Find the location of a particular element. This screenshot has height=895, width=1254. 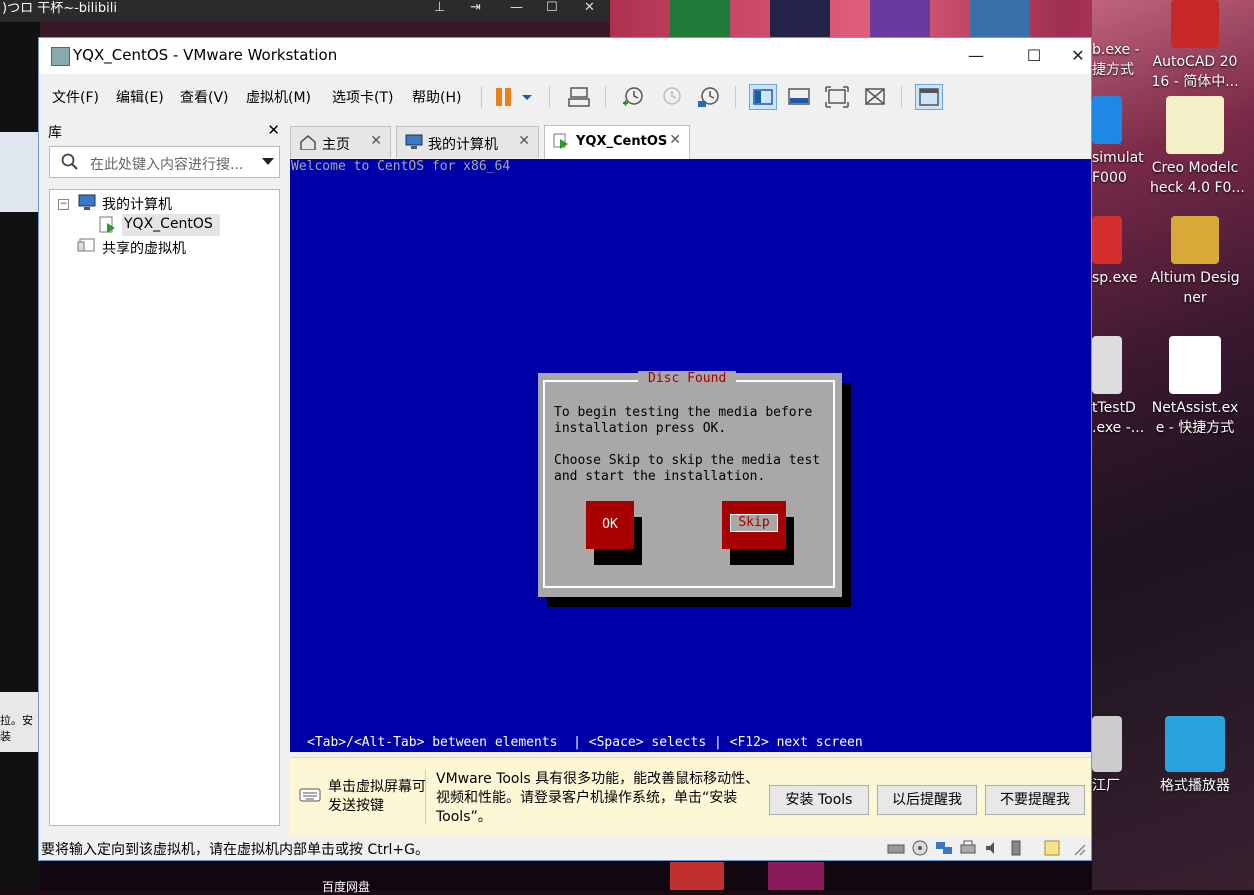

search-icon is located at coordinates (69, 161).